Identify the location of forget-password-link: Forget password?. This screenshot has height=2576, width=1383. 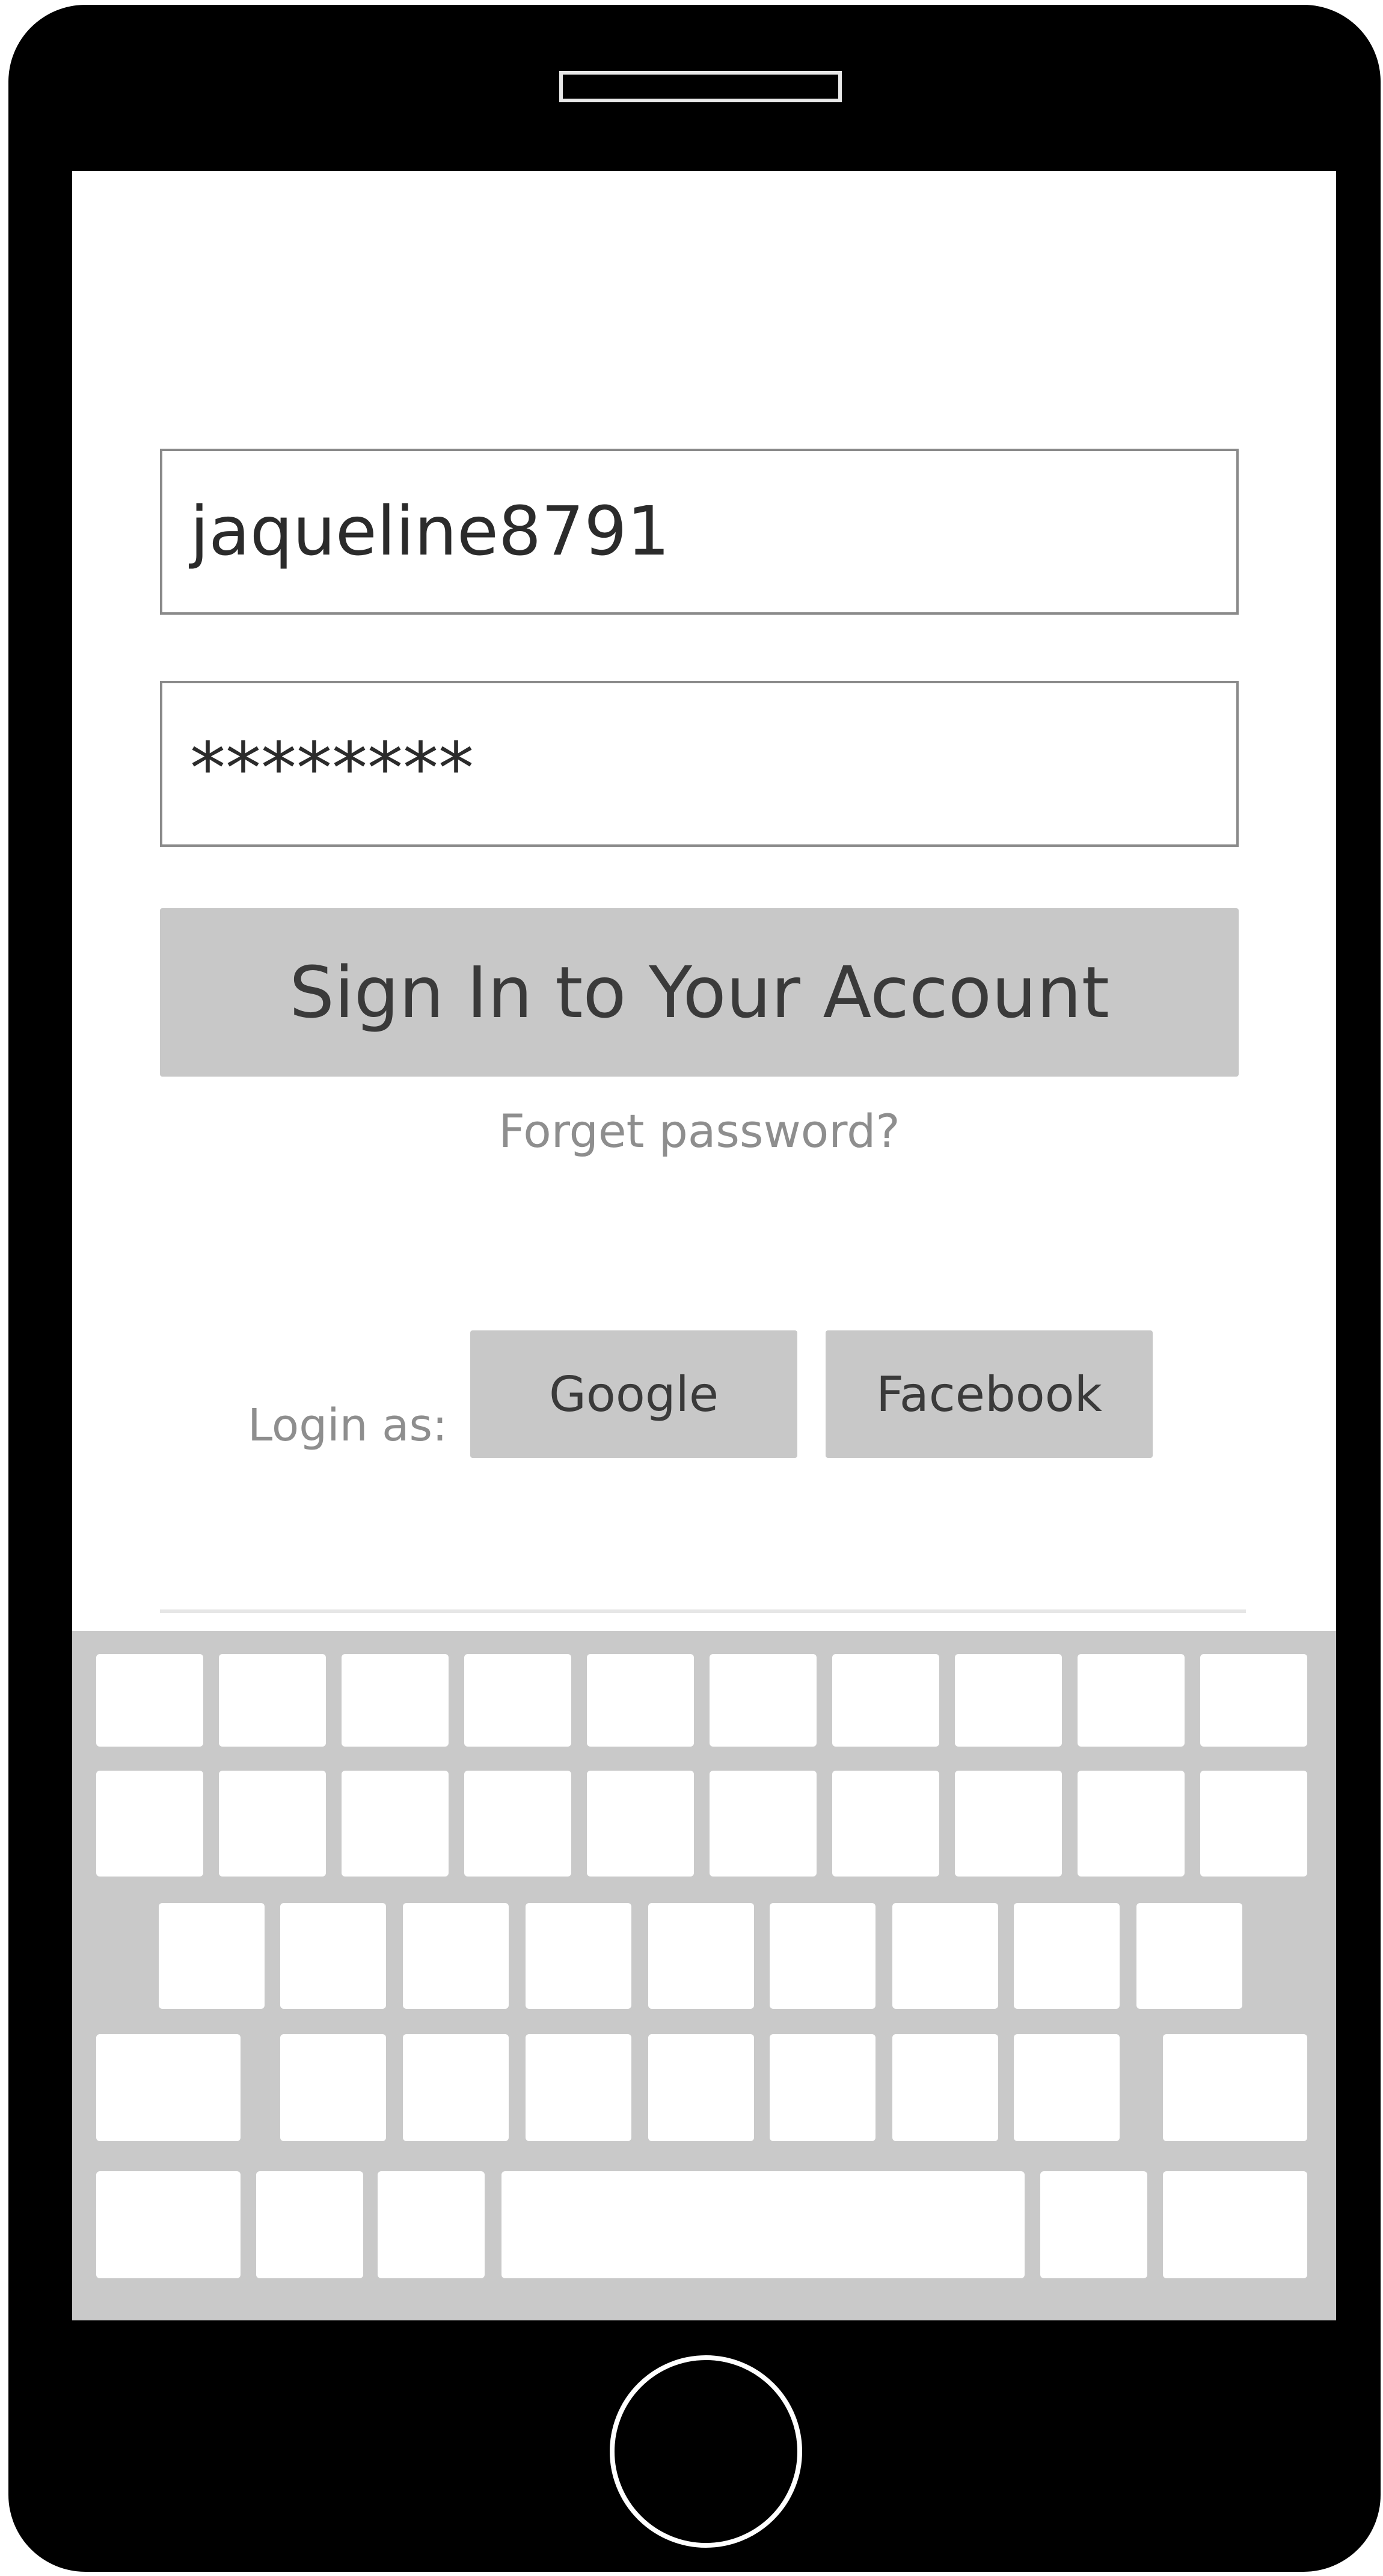
(700, 1131).